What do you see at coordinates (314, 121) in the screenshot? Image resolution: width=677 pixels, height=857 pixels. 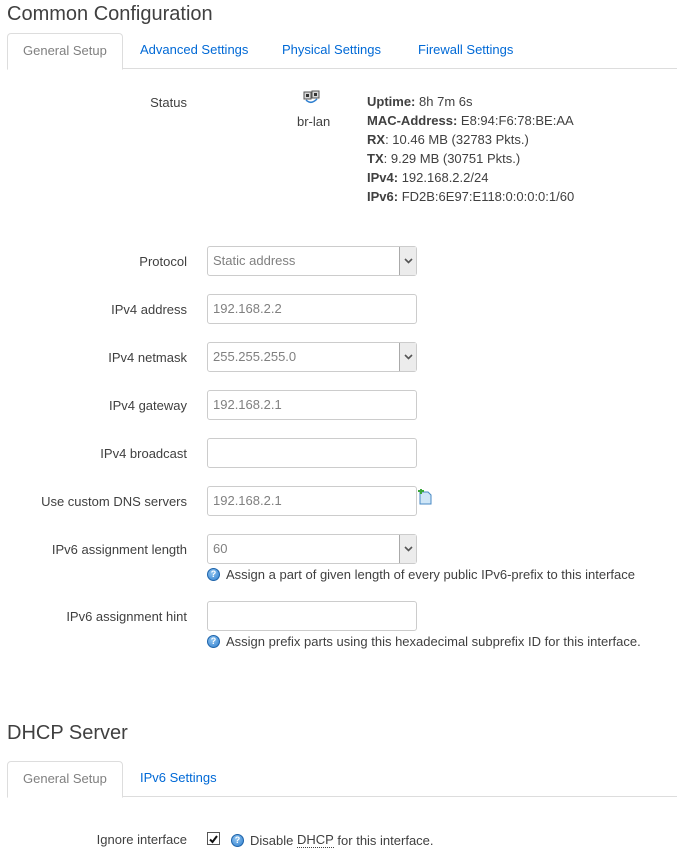 I see `interface-name: br-lan` at bounding box center [314, 121].